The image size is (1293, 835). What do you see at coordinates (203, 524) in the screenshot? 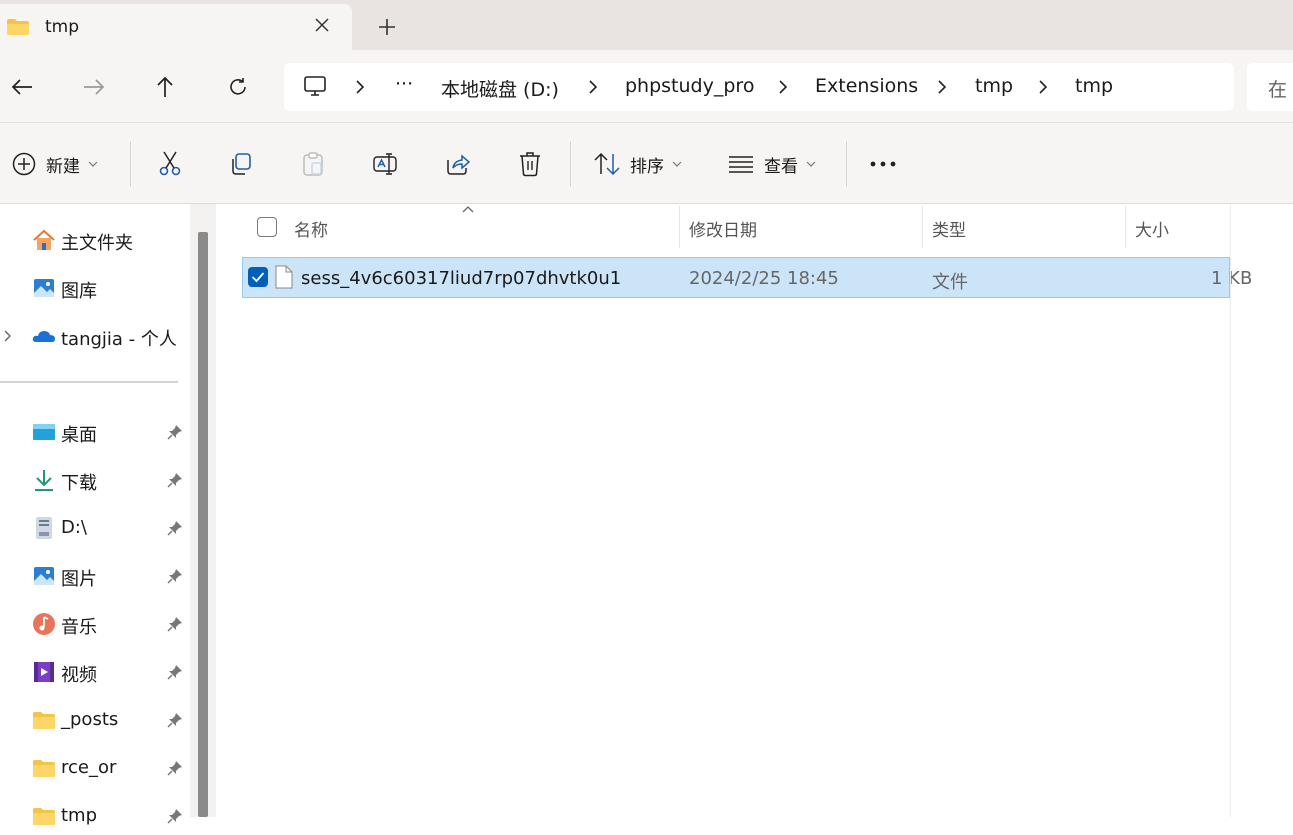
I see `sidebar-scrollbar-thumb` at bounding box center [203, 524].